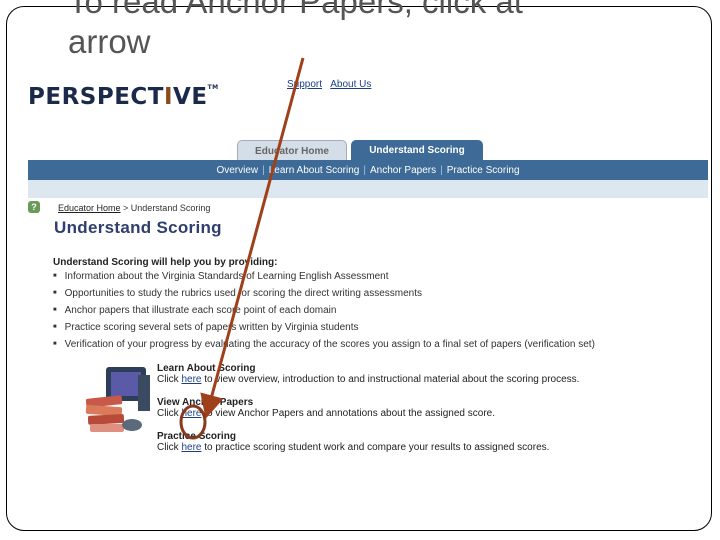 The width and height of the screenshot is (720, 540). What do you see at coordinates (295, 10) in the screenshot?
I see `slide-title-line1: To read Anchor Papers, click at` at bounding box center [295, 10].